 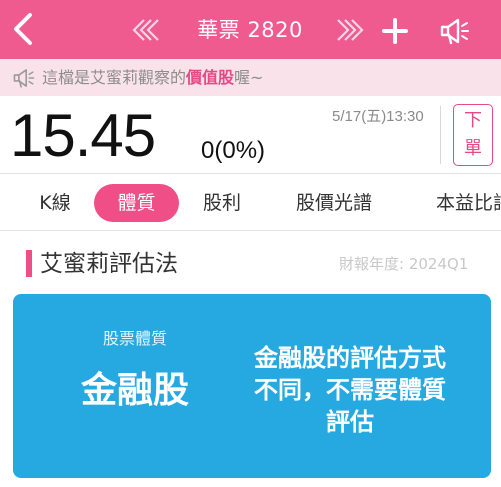 I want to click on section-title: 艾蜜莉評估法, so click(x=109, y=264).